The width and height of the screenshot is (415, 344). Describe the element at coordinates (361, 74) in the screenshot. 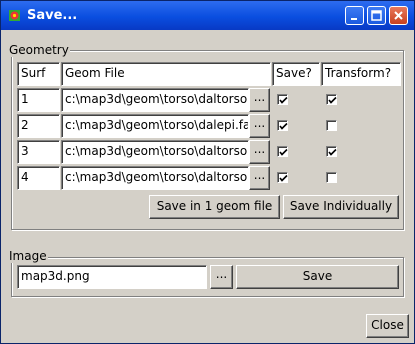

I see `transform-header: Transform?` at that location.